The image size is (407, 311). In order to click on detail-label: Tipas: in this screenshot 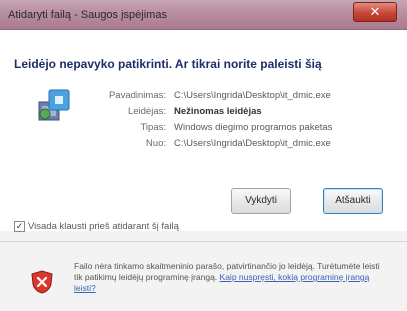, I will do `click(153, 127)`.